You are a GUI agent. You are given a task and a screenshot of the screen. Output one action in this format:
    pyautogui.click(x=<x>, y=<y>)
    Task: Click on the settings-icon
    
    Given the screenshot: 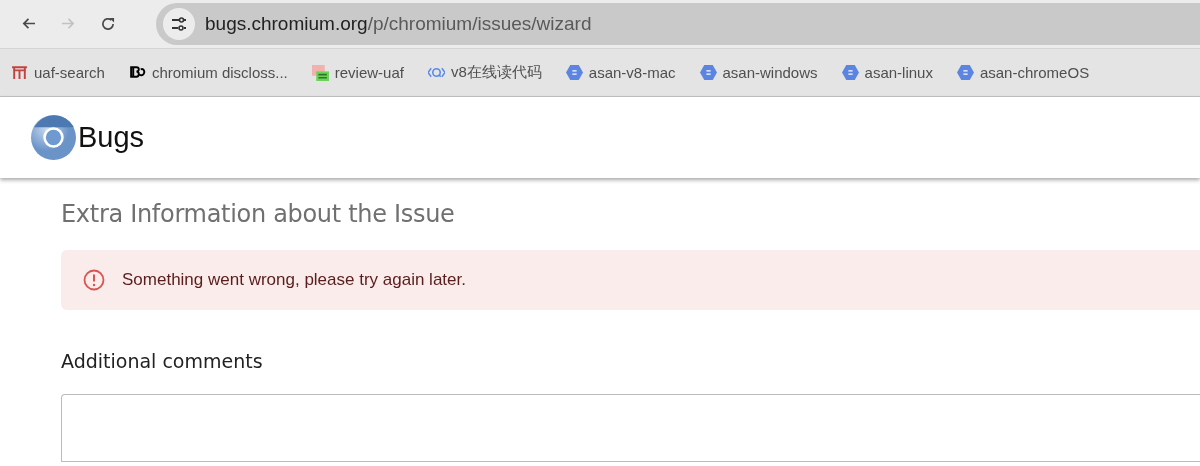 What is the action you would take?
    pyautogui.click(x=179, y=24)
    